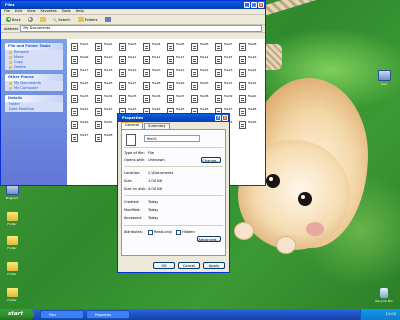 The image size is (400, 320). I want to click on cancel-button: Cancel, so click(189, 265).